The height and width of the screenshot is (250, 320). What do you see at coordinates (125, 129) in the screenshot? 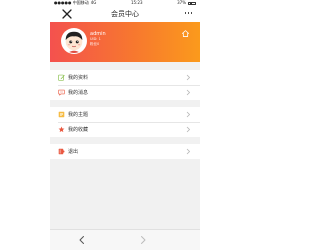
I see `menu-item-my-favorites: 我的收藏` at bounding box center [125, 129].